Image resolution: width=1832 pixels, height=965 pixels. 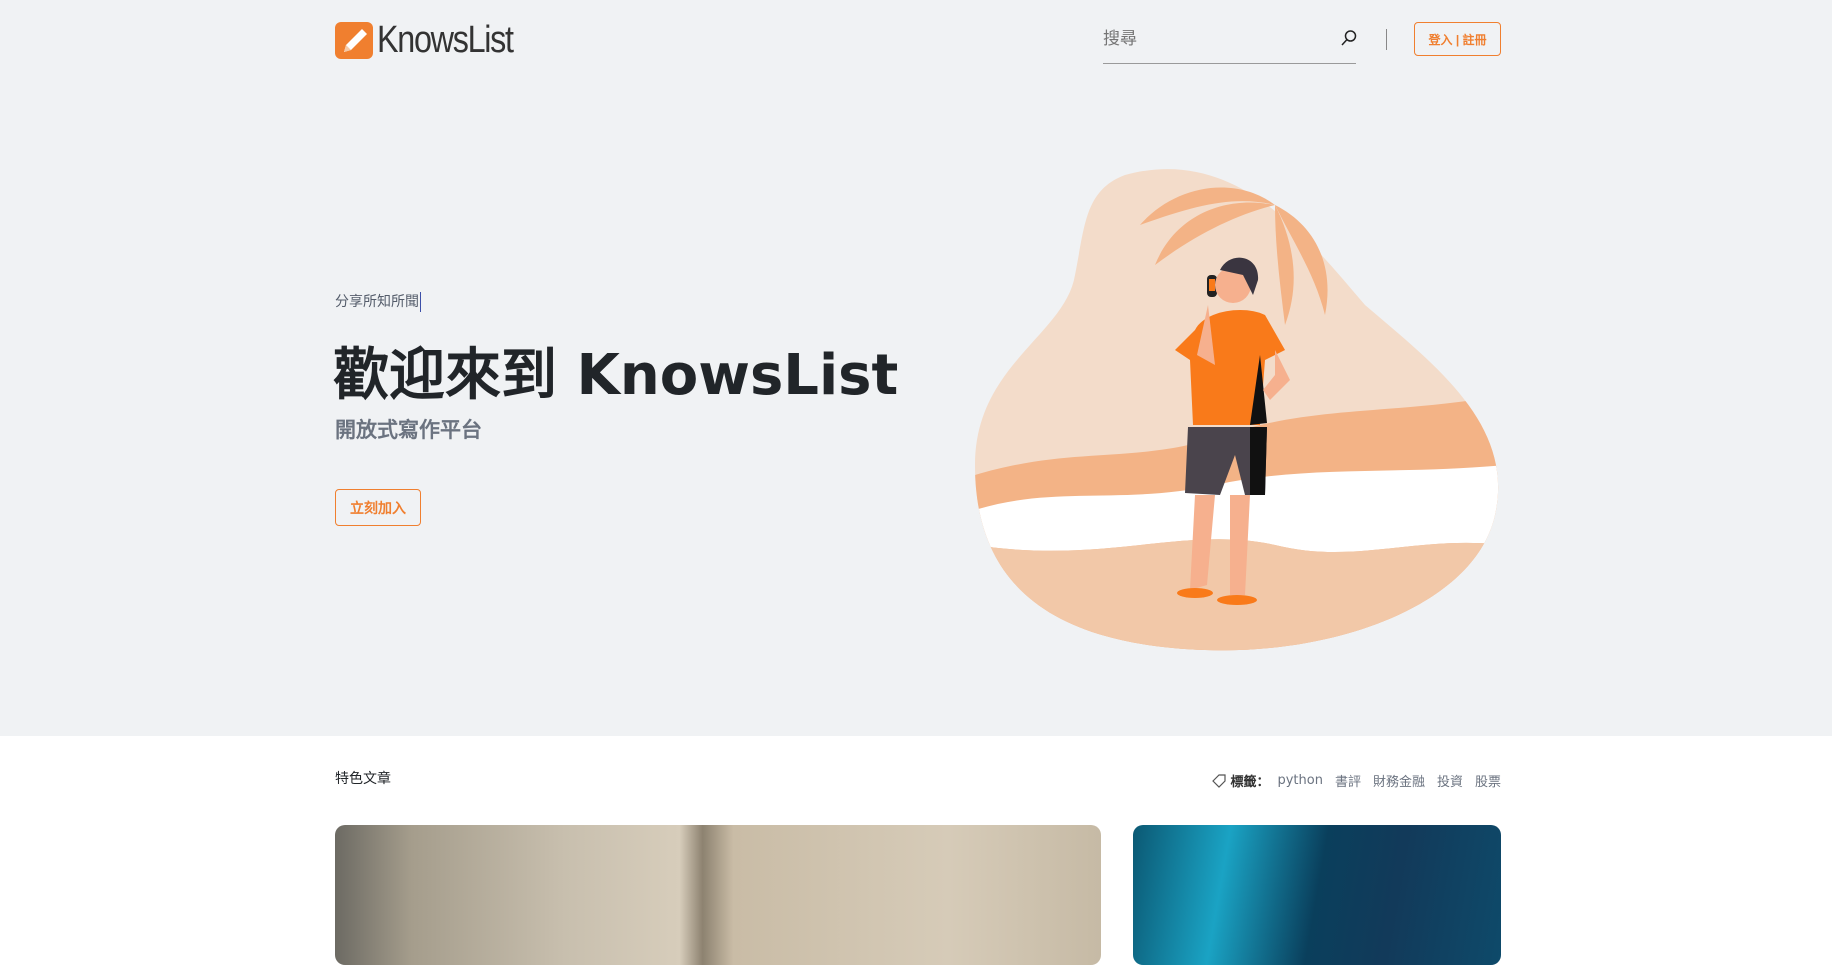 What do you see at coordinates (1213, 39) in the screenshot?
I see `search-input` at bounding box center [1213, 39].